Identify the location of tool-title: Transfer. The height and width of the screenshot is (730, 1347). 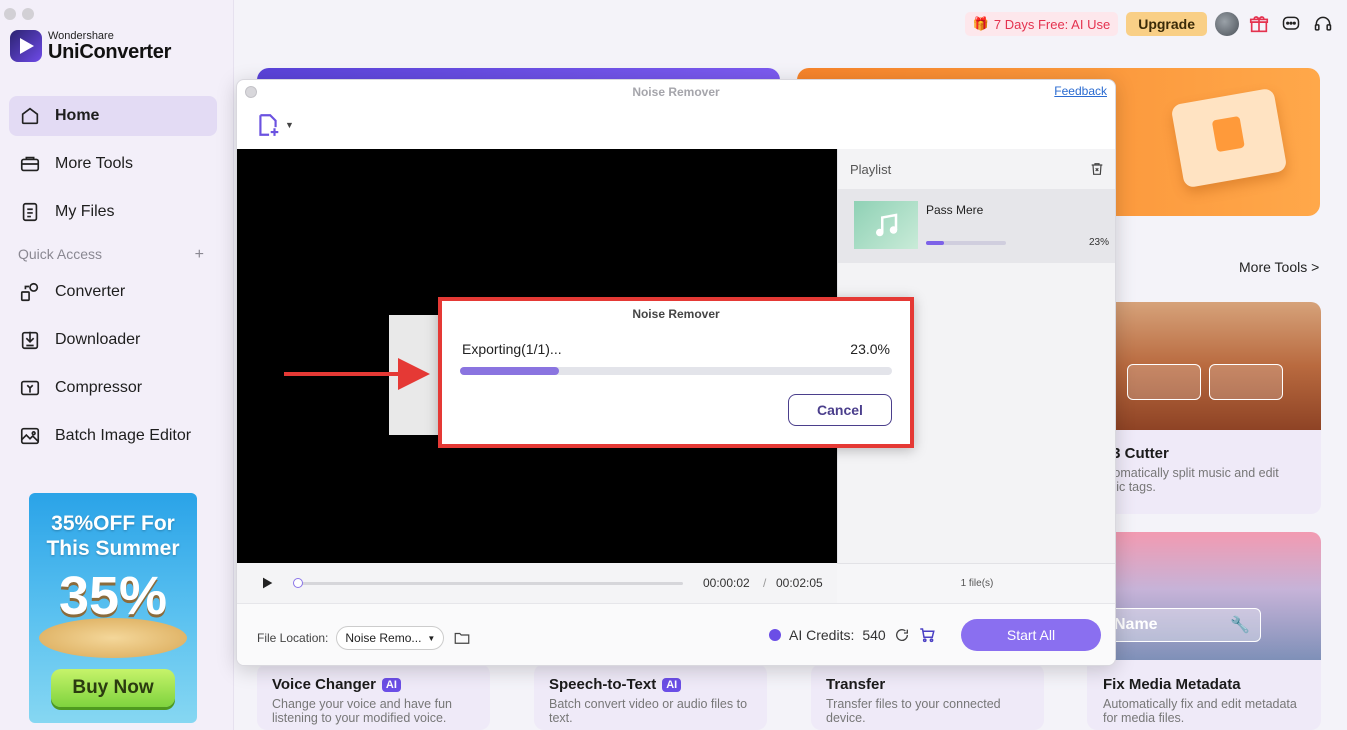
(856, 684).